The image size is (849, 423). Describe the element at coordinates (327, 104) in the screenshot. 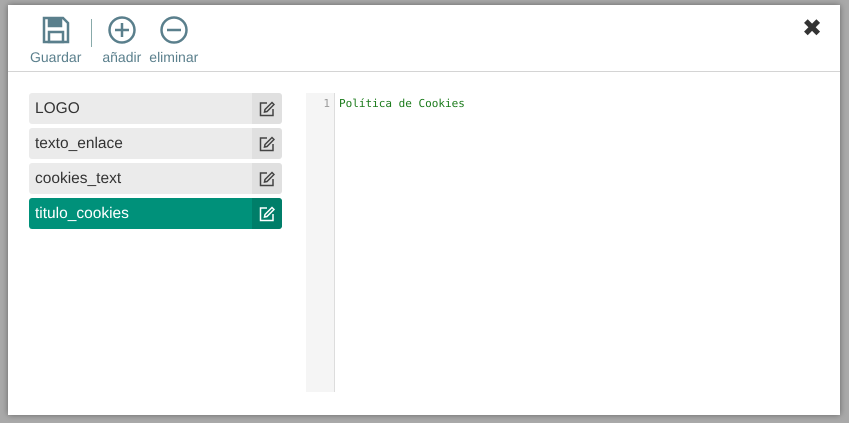

I see `line-number: 1` at that location.